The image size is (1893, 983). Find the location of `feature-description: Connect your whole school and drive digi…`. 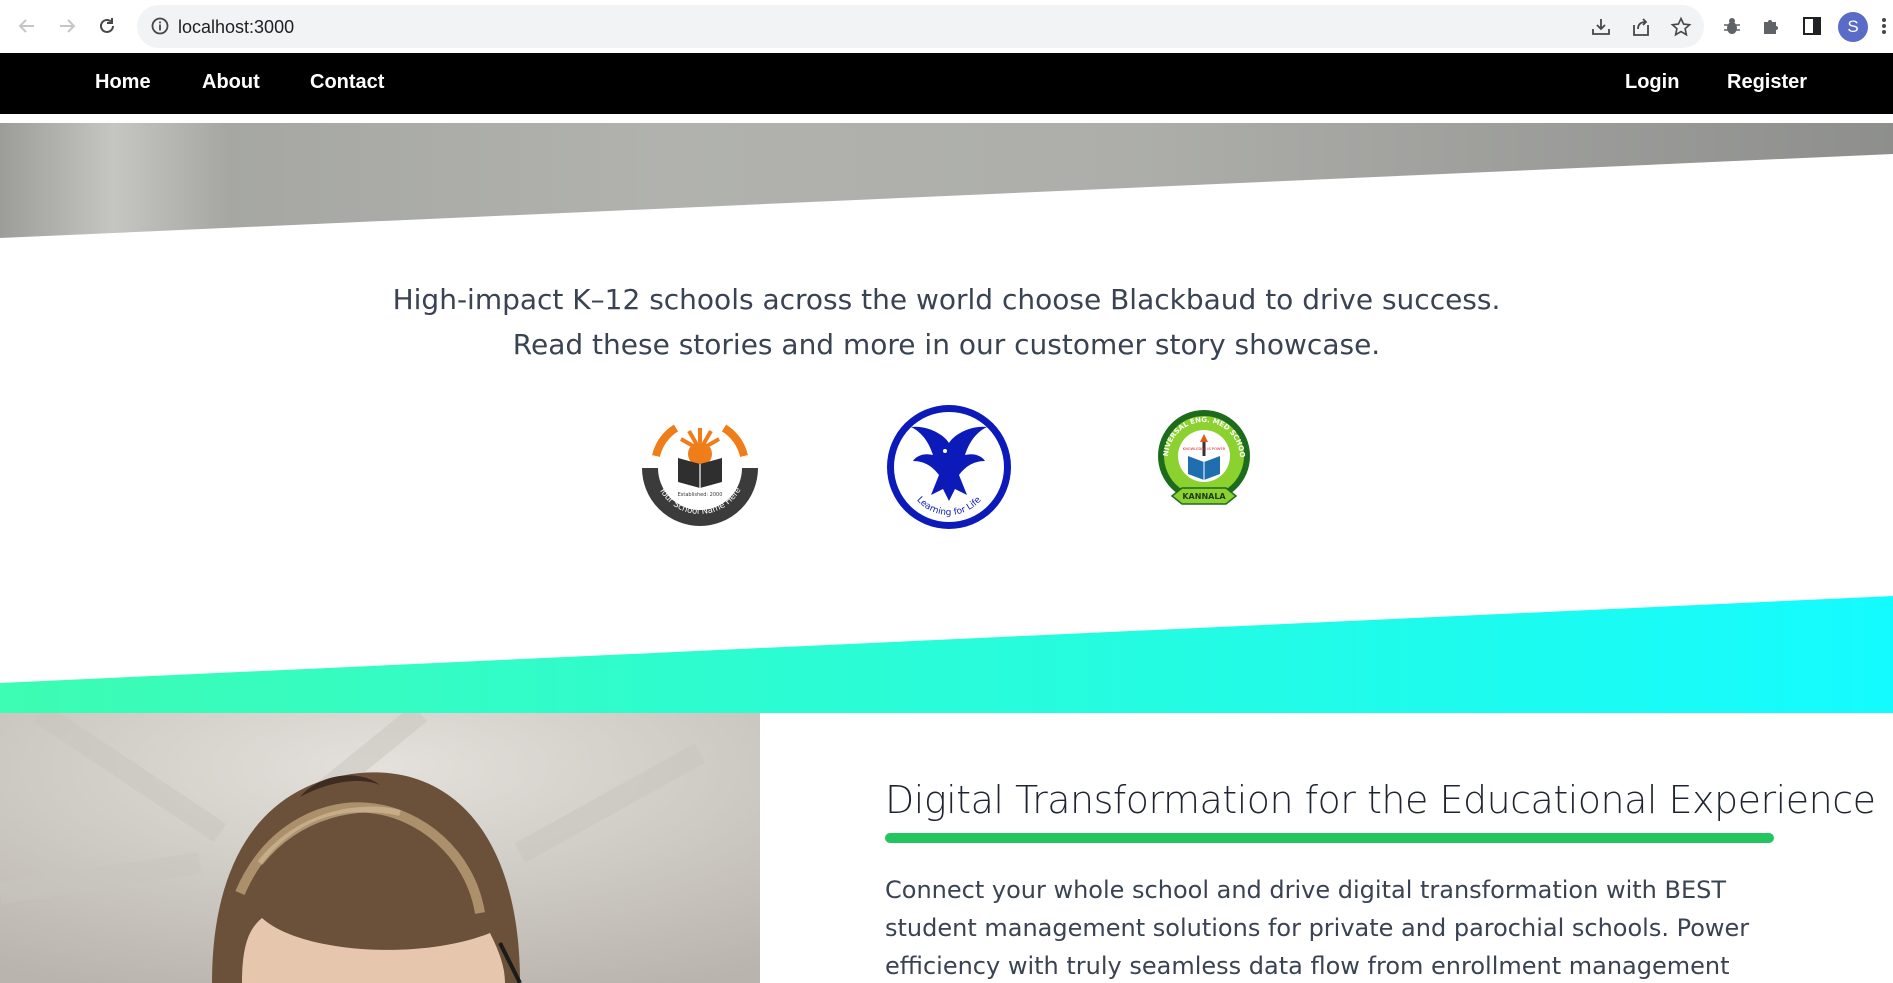

feature-description: Connect your whole school and drive digi… is located at coordinates (1317, 928).